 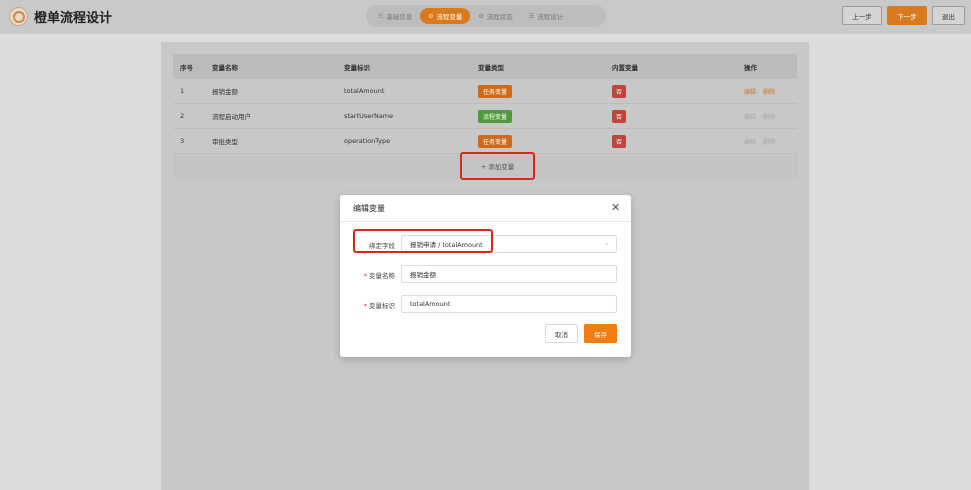 I want to click on chevron-down-icon: ⌄, so click(x=606, y=243).